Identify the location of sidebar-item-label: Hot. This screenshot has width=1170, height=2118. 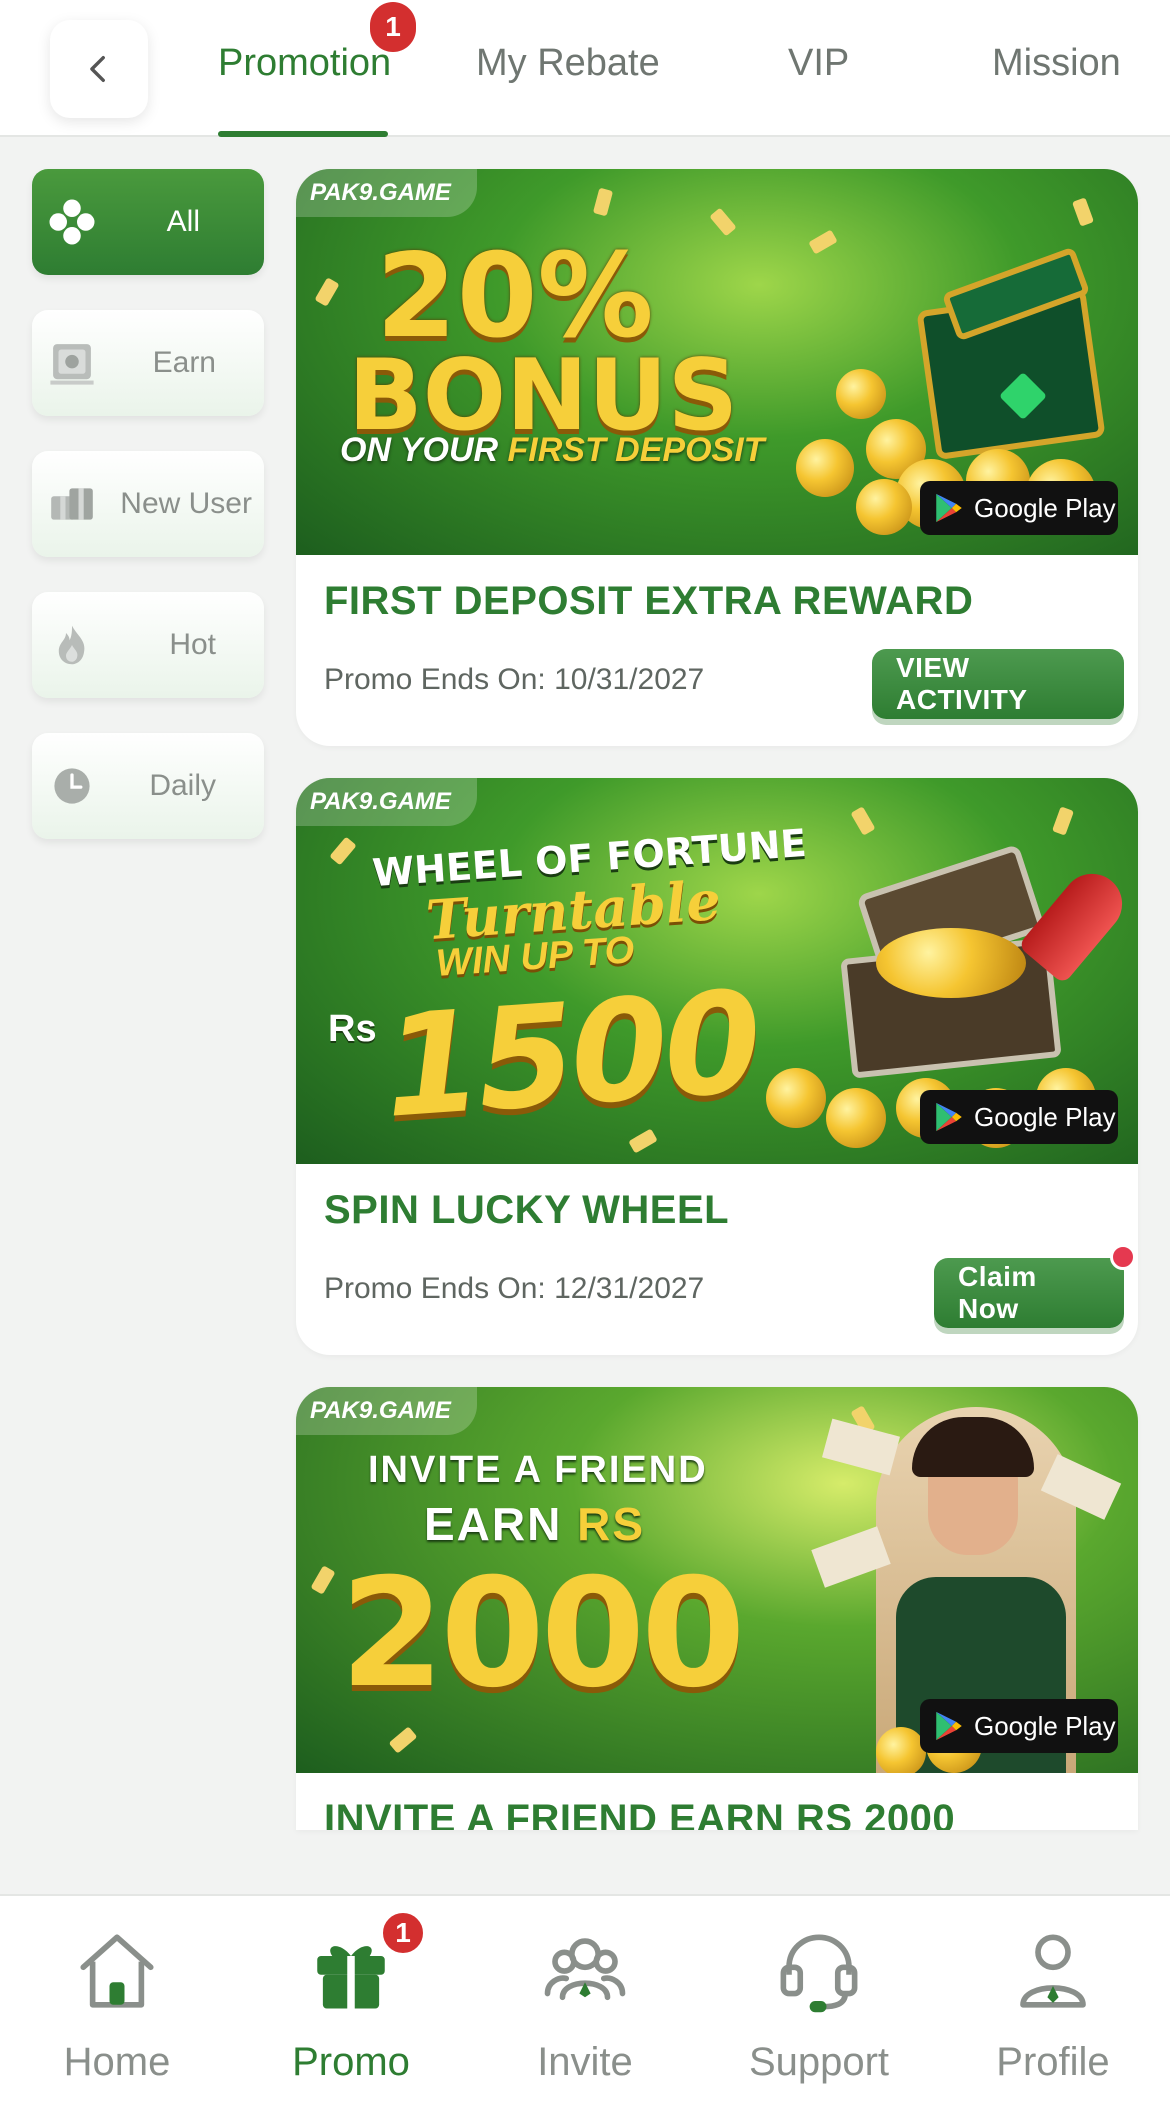
(192, 644).